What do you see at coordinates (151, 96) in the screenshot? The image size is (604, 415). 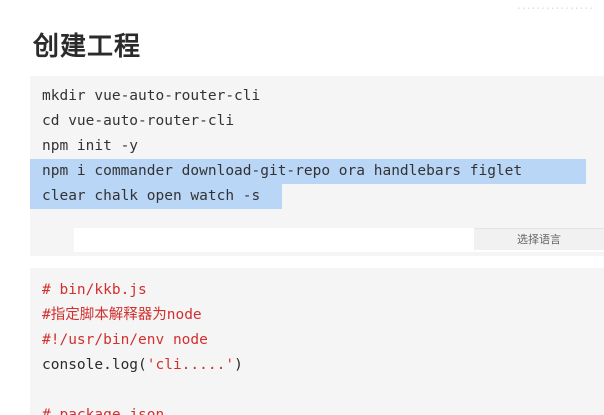 I see `code-line: mkdir vue-auto-router-cli` at bounding box center [151, 96].